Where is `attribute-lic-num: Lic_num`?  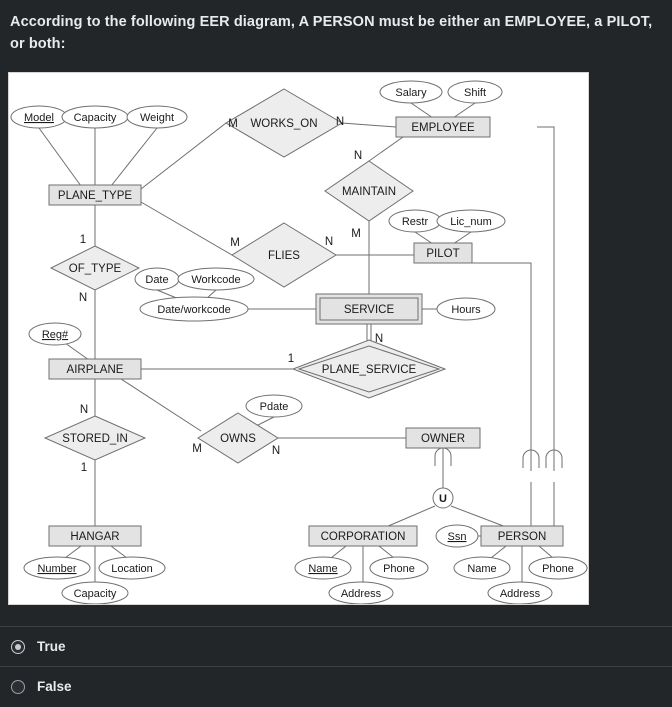
attribute-lic-num: Lic_num is located at coordinates (471, 221).